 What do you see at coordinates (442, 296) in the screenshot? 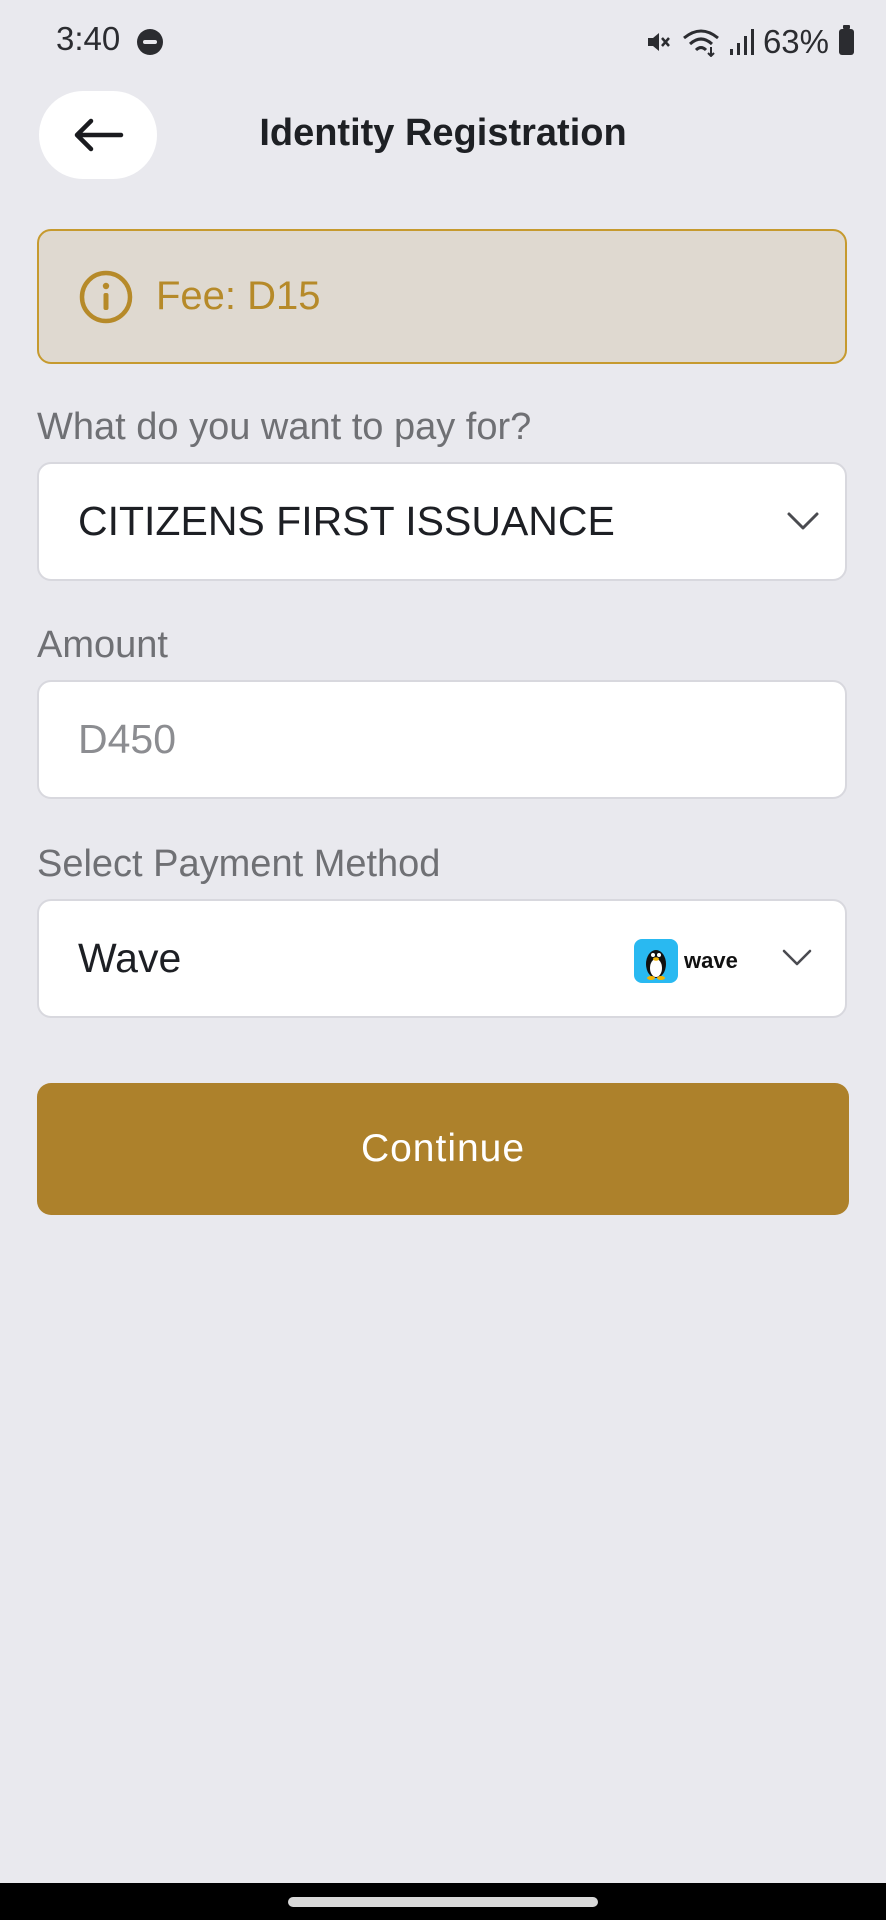
I see `fee-banner: Fee: D15` at bounding box center [442, 296].